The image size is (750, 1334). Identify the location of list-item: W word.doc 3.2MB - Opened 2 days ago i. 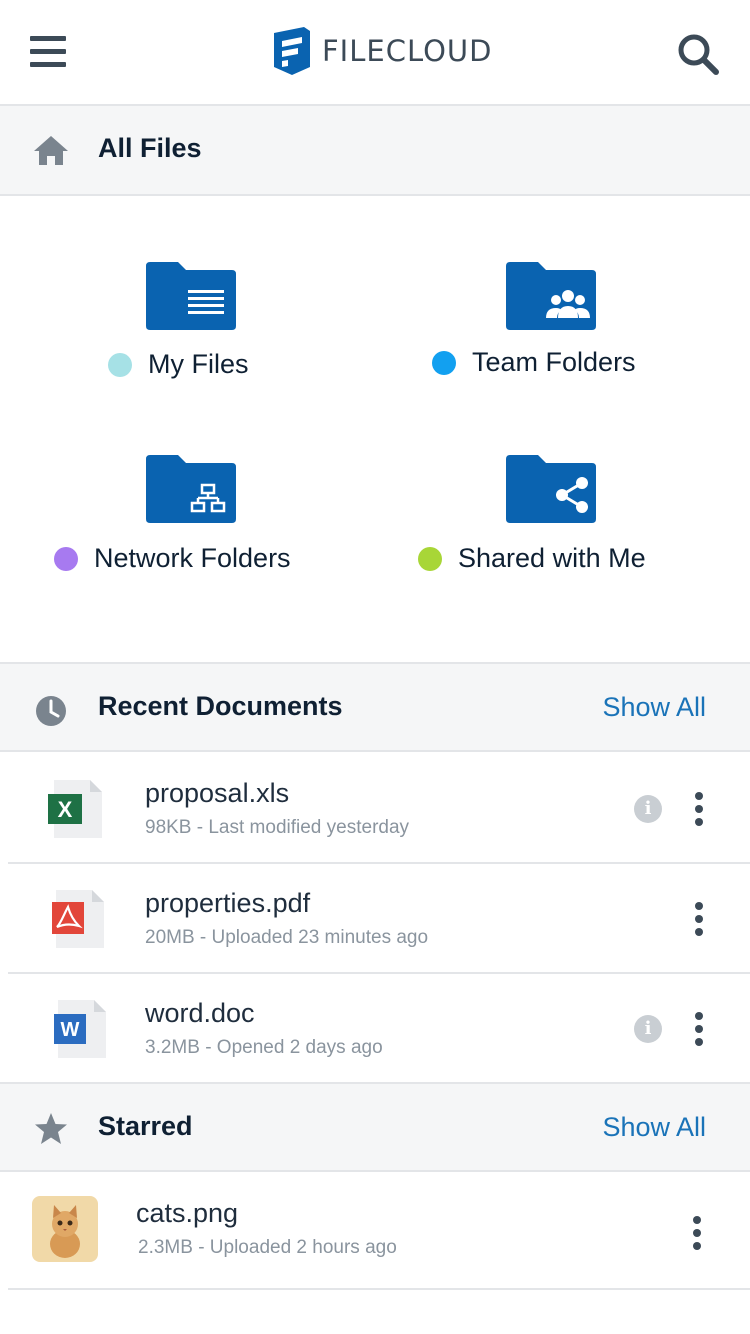
(379, 1029).